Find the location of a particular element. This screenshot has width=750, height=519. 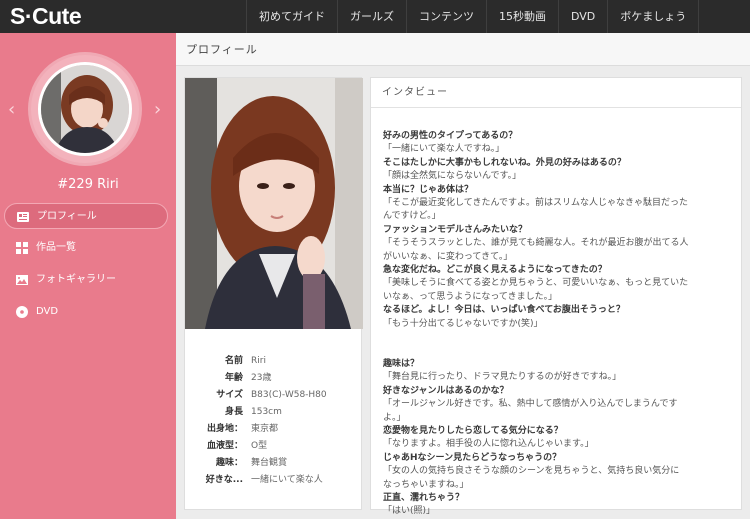

profile-photo-image is located at coordinates (274, 203).